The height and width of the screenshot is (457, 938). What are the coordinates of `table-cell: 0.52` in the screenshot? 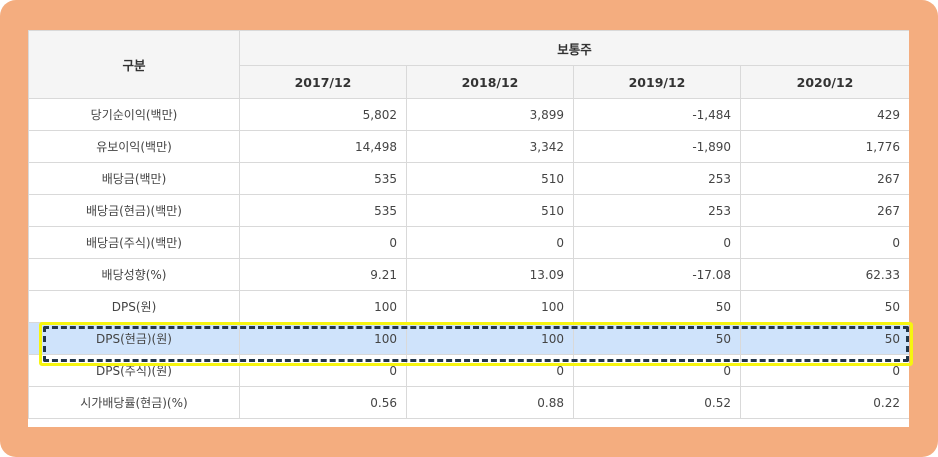 It's located at (657, 402).